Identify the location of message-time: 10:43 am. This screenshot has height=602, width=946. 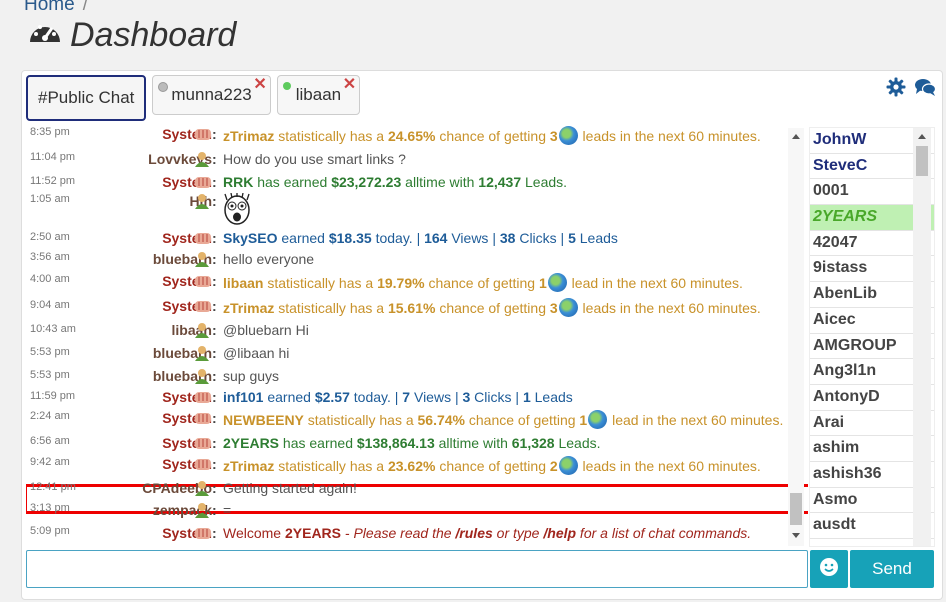
(53, 329).